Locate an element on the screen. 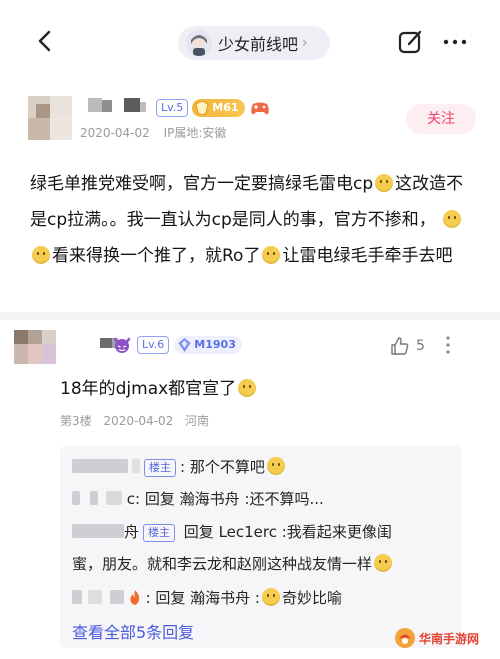 The image size is (500, 659). level-badge: Lv.6 is located at coordinates (153, 345).